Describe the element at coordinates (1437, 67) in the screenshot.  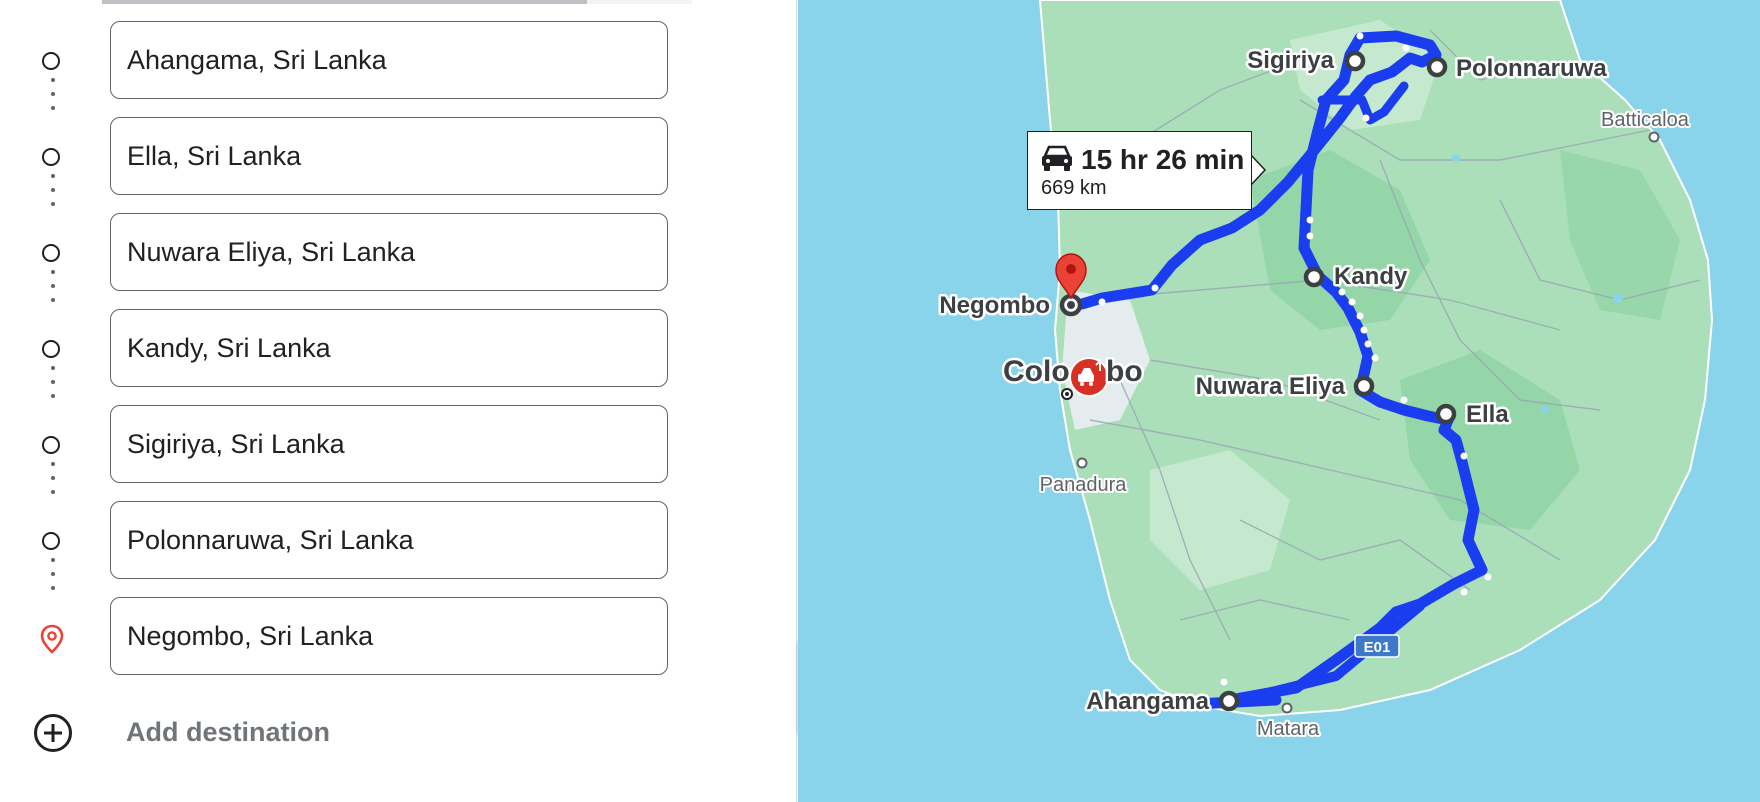
I see `polonnaruwa-marker` at that location.